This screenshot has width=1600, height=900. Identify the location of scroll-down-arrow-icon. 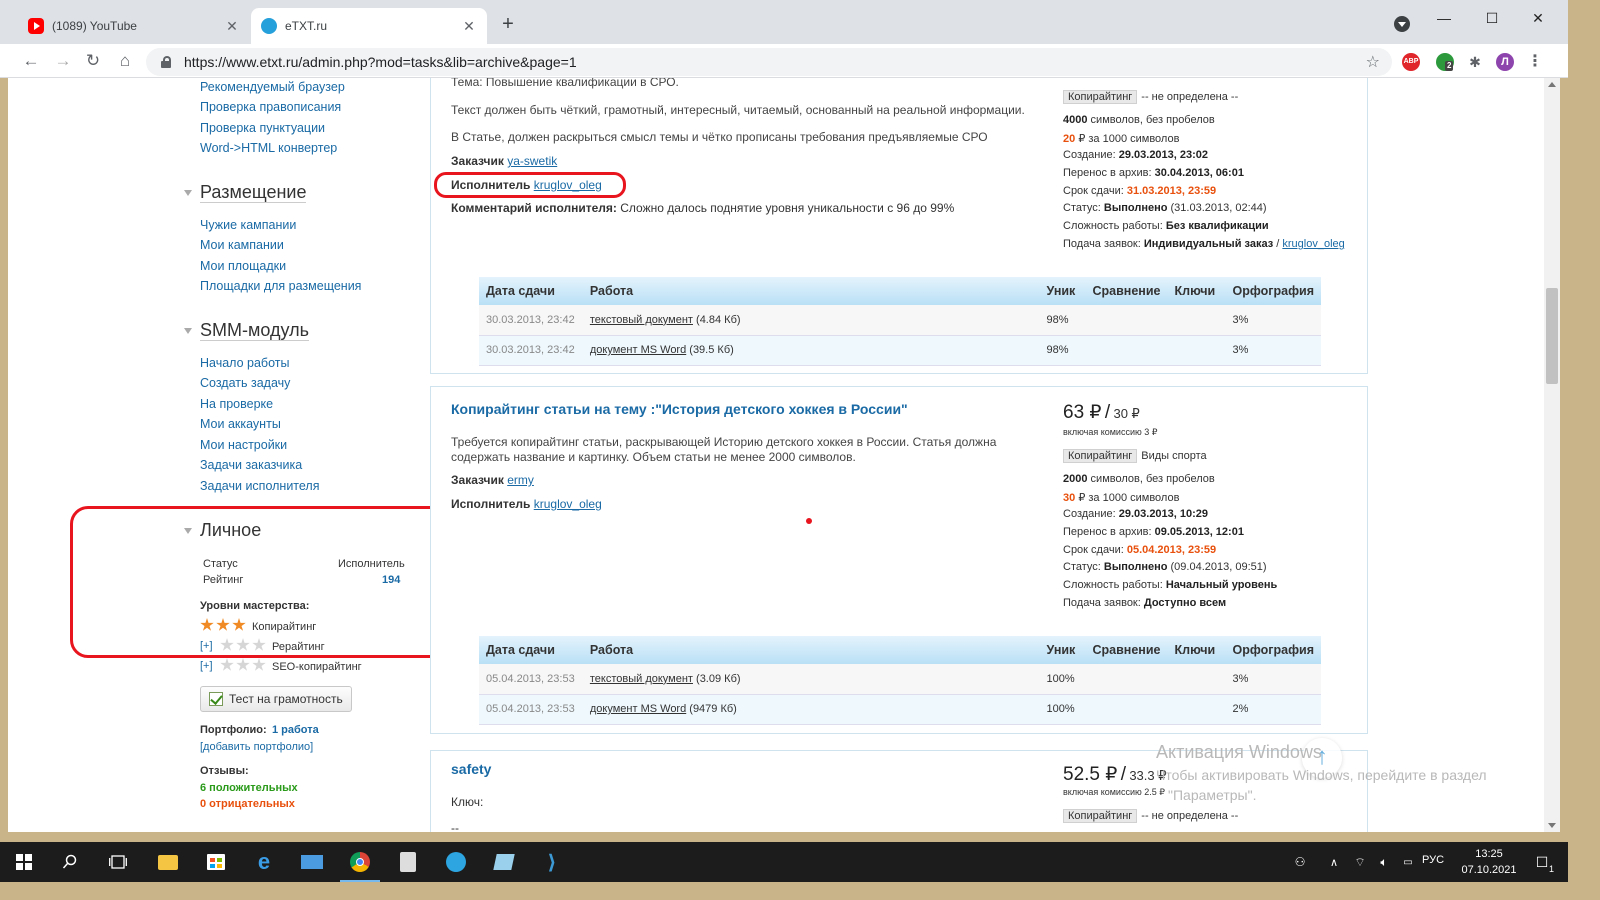
(1552, 825).